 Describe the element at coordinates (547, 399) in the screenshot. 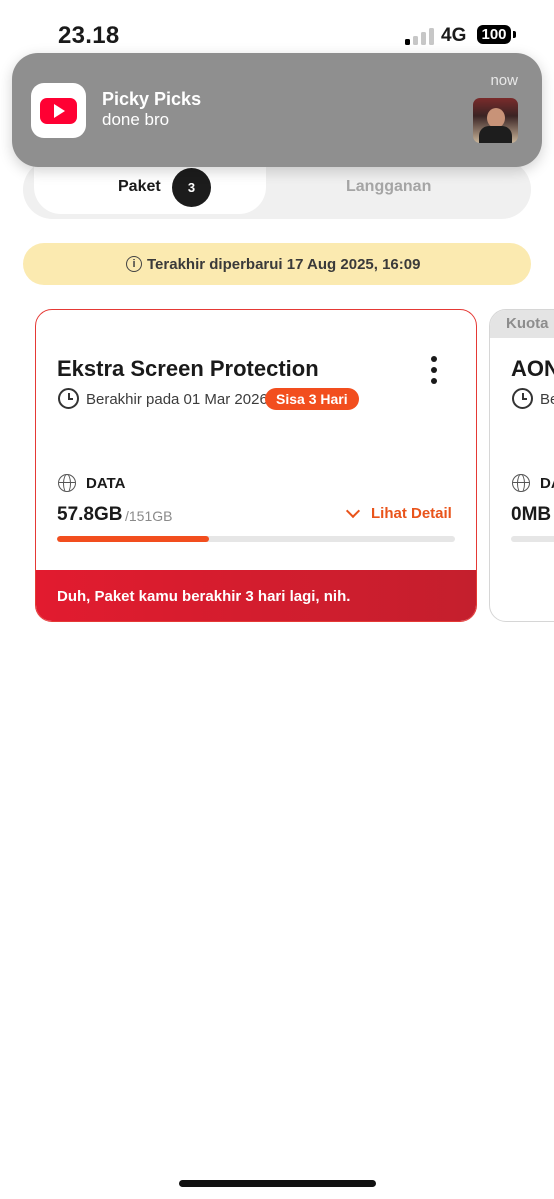

I see `package-expiry-next: Be` at that location.